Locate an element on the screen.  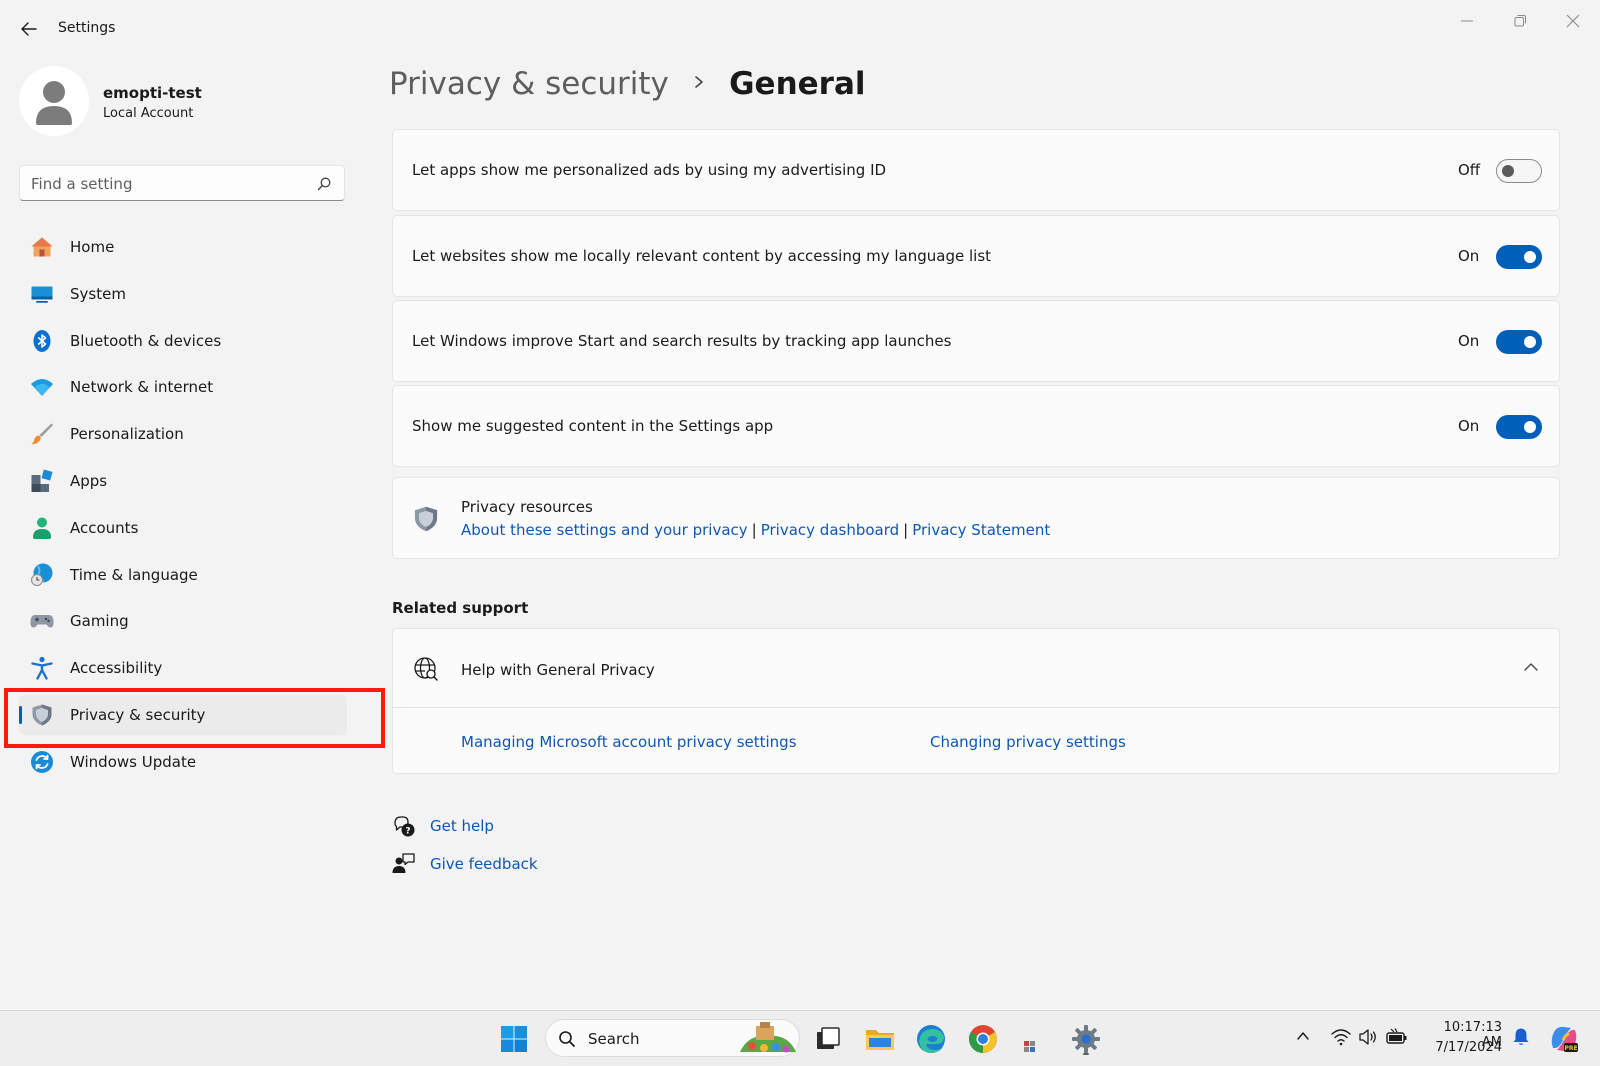
task-view-icon is located at coordinates (828, 1038).